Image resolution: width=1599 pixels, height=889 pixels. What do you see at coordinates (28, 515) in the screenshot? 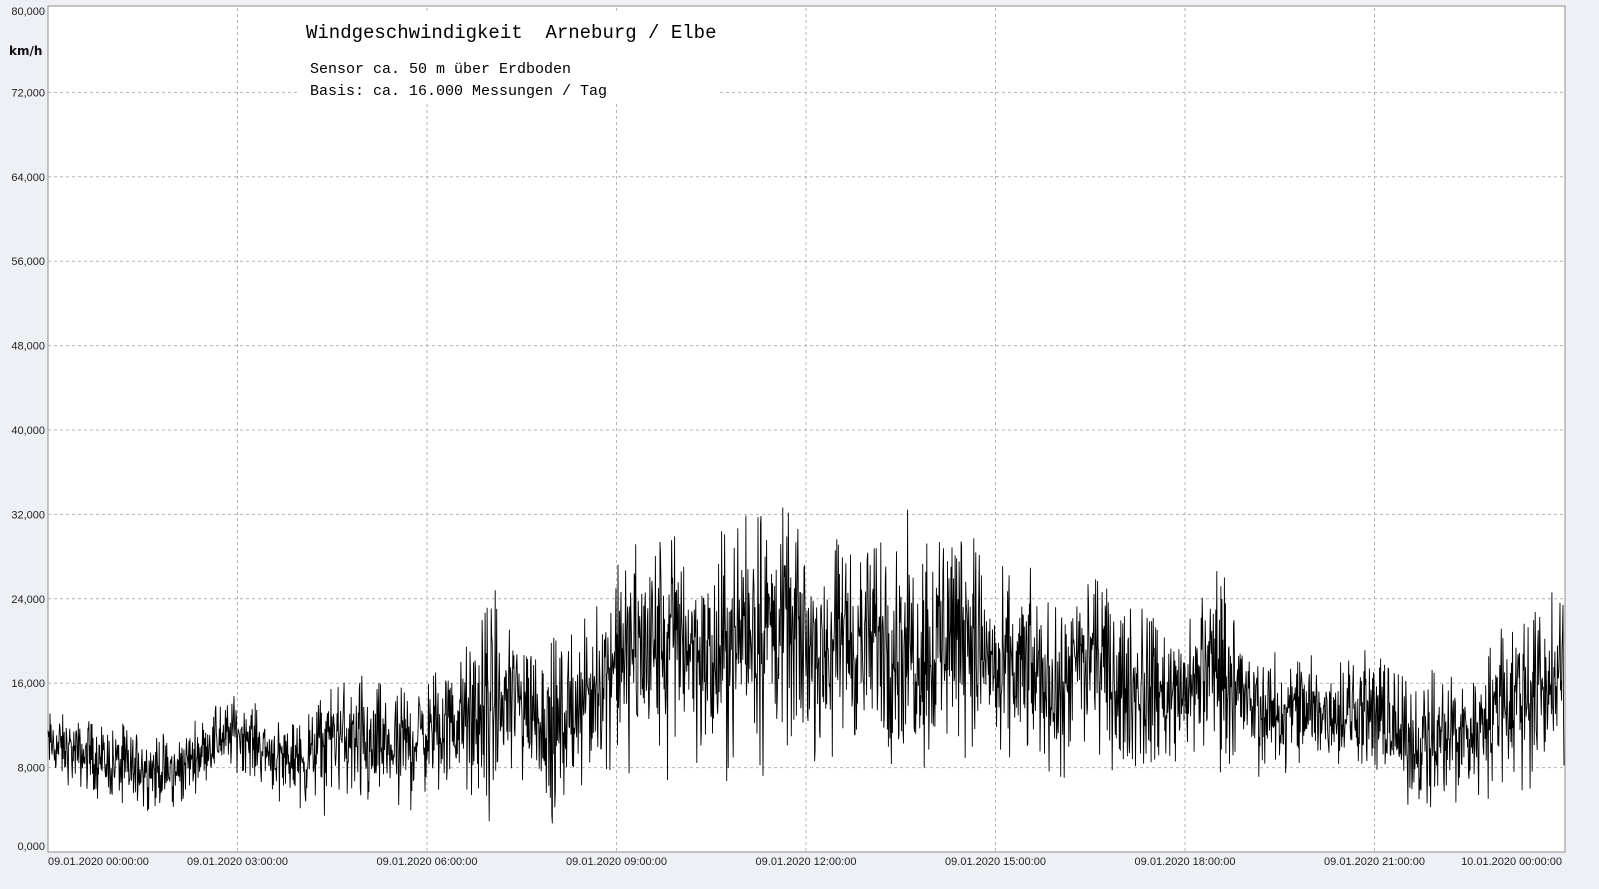
I see `y-tick-label: 32,000` at bounding box center [28, 515].